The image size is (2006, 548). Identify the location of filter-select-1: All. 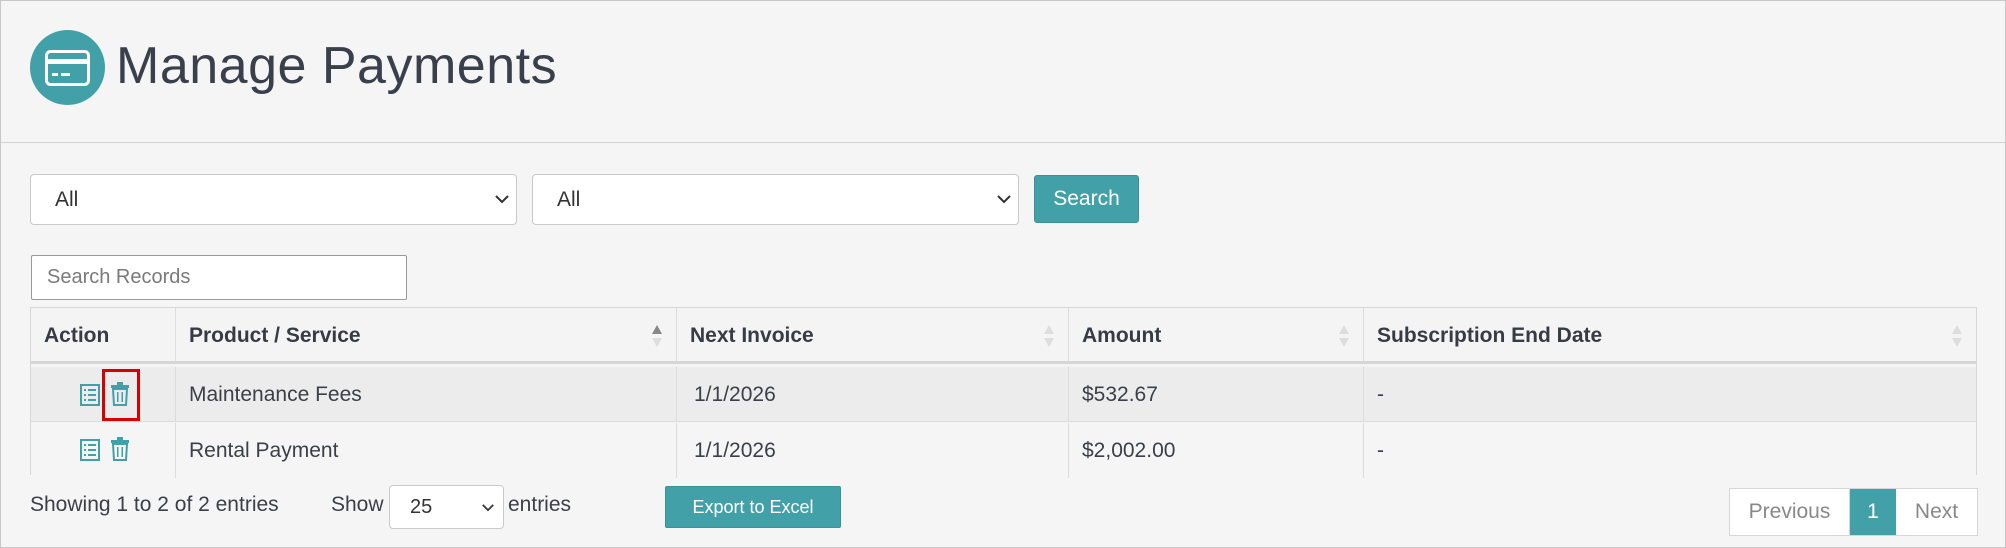
(273, 199).